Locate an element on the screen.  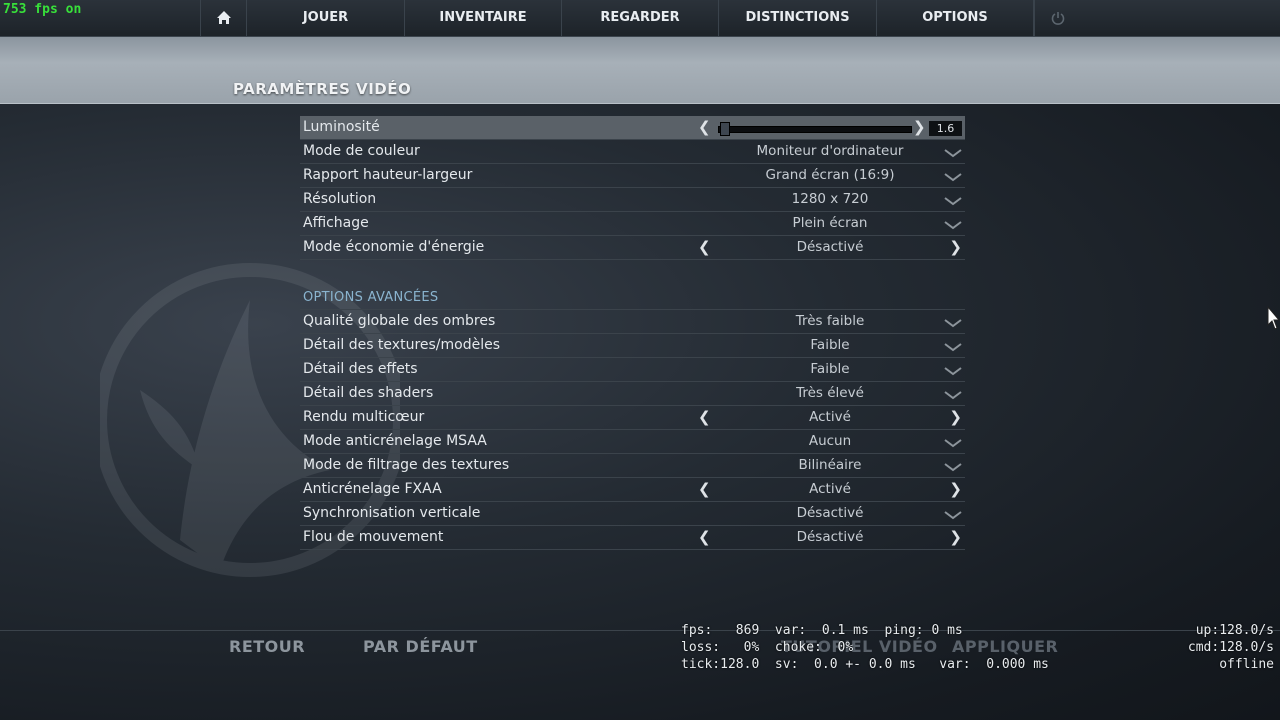
back-button: RETOUR is located at coordinates (267, 646).